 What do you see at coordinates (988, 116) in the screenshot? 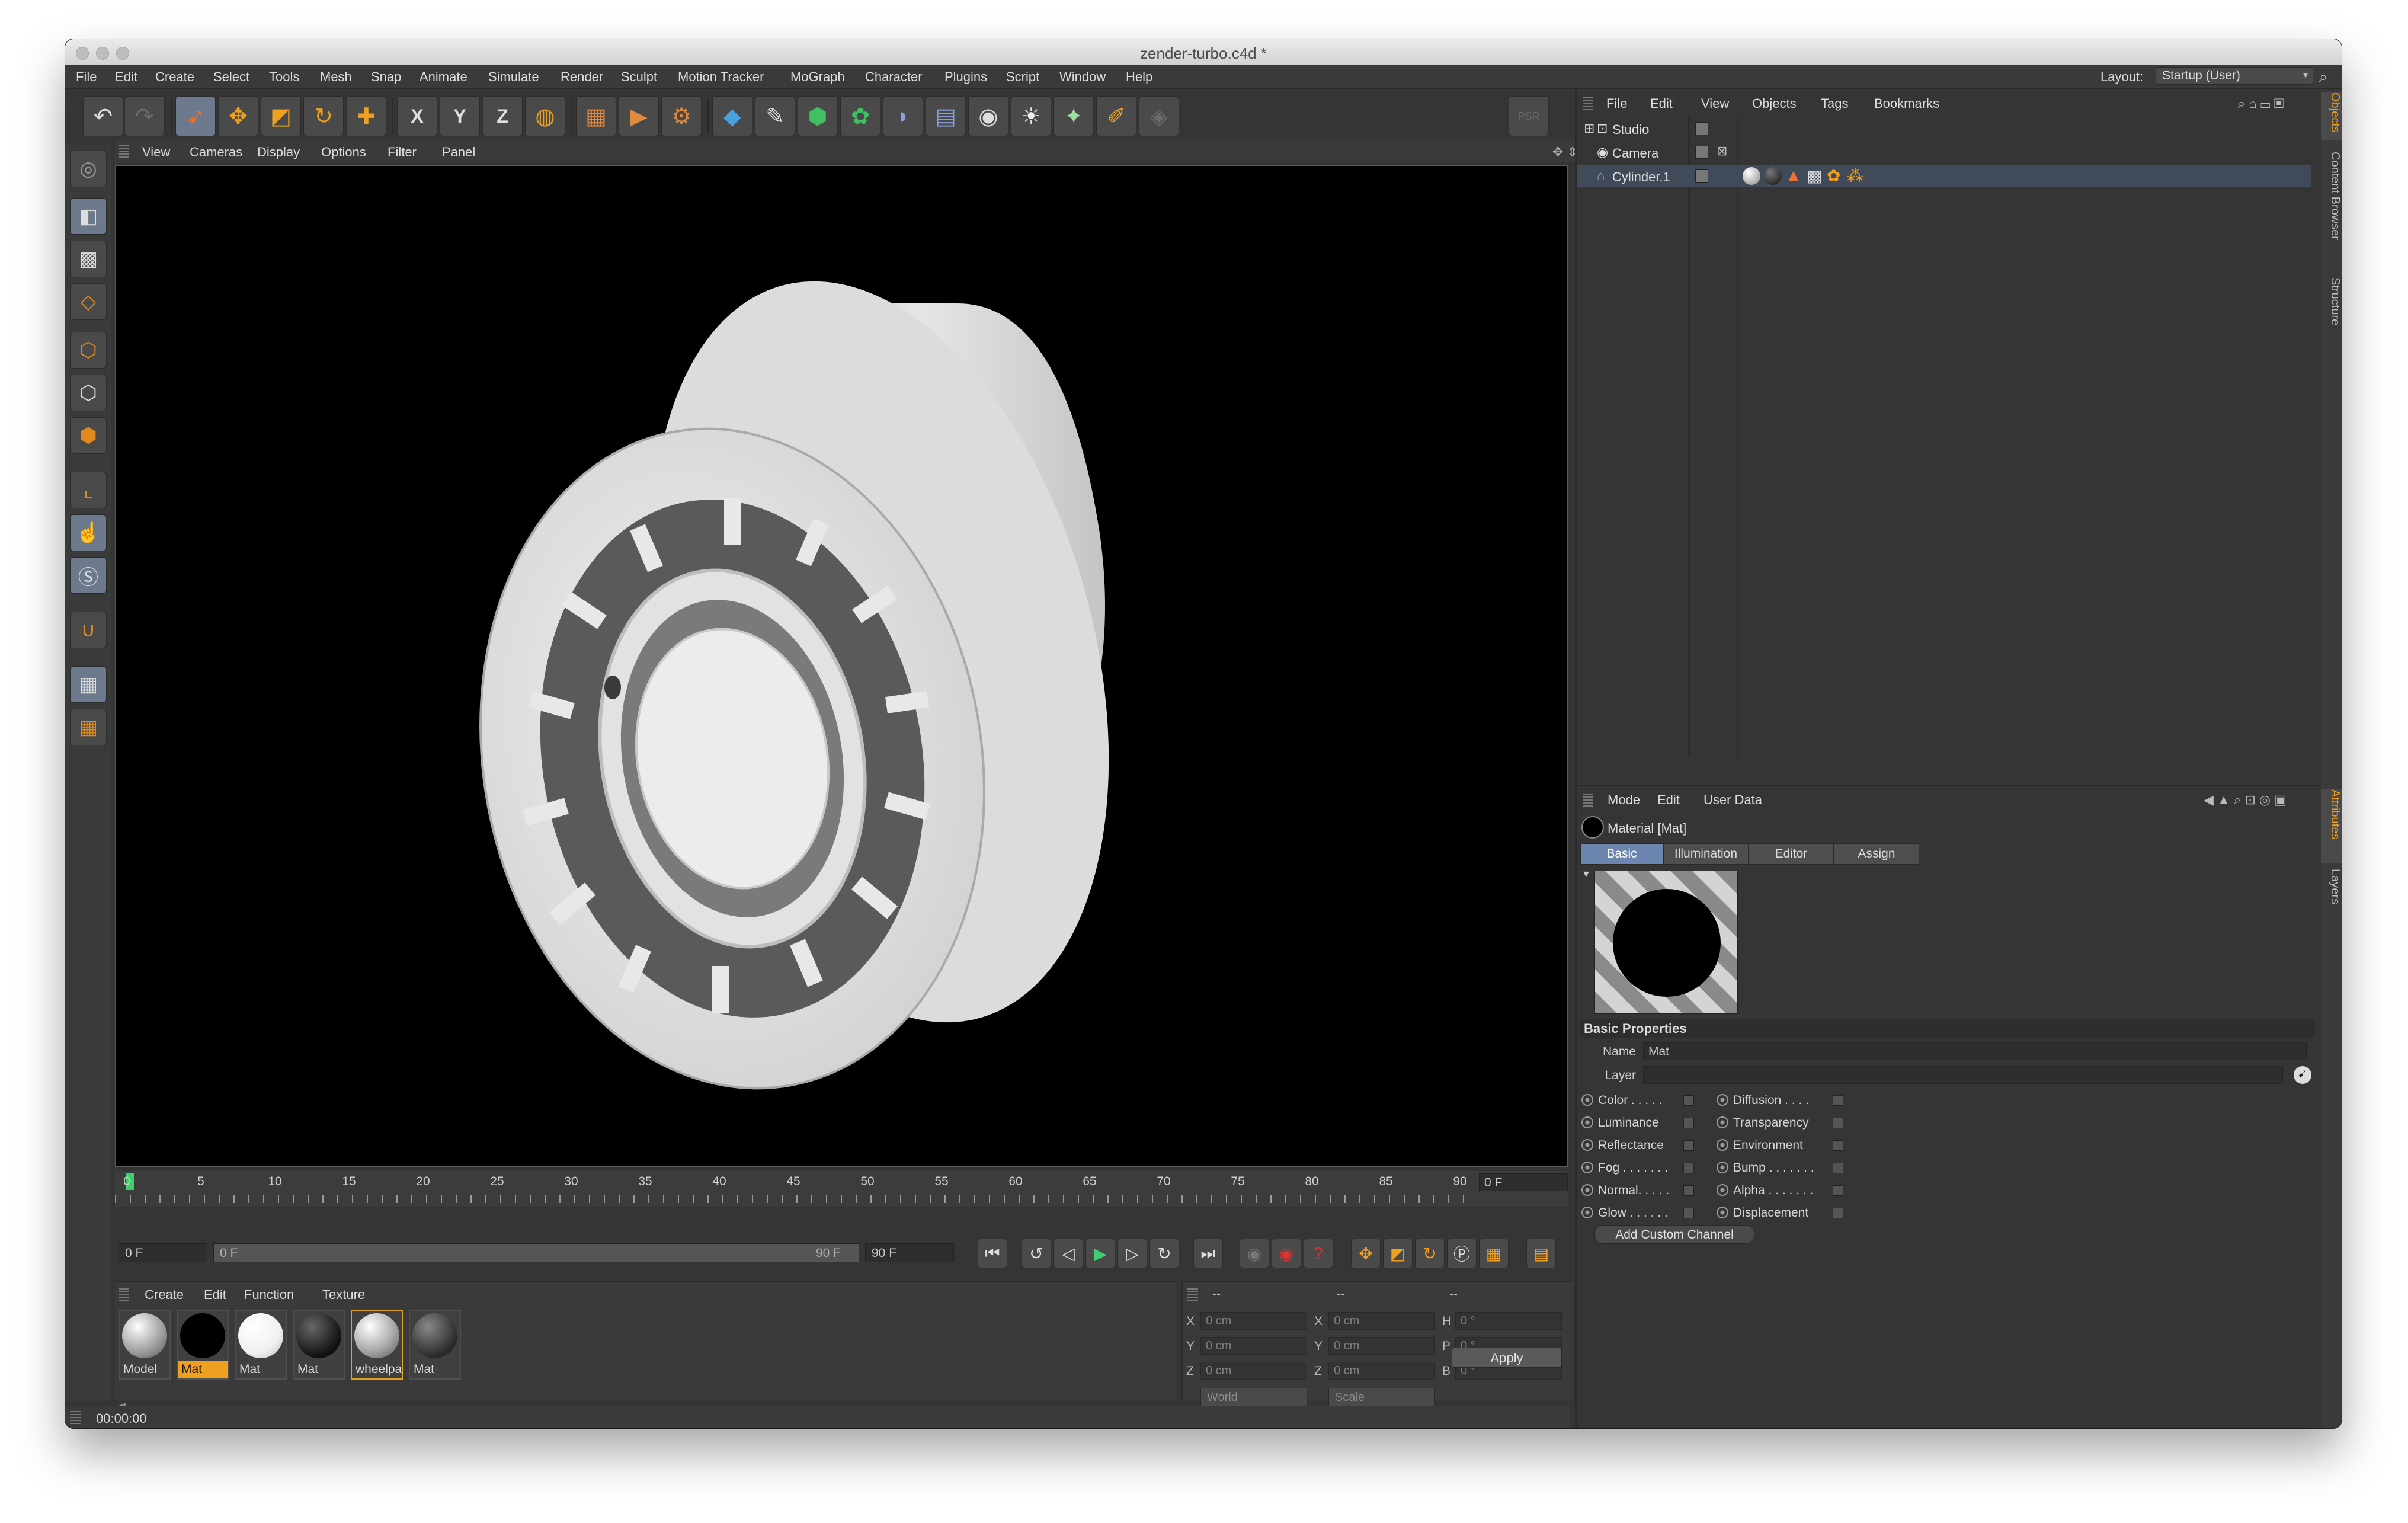
I see `camera-icon: ◉` at bounding box center [988, 116].